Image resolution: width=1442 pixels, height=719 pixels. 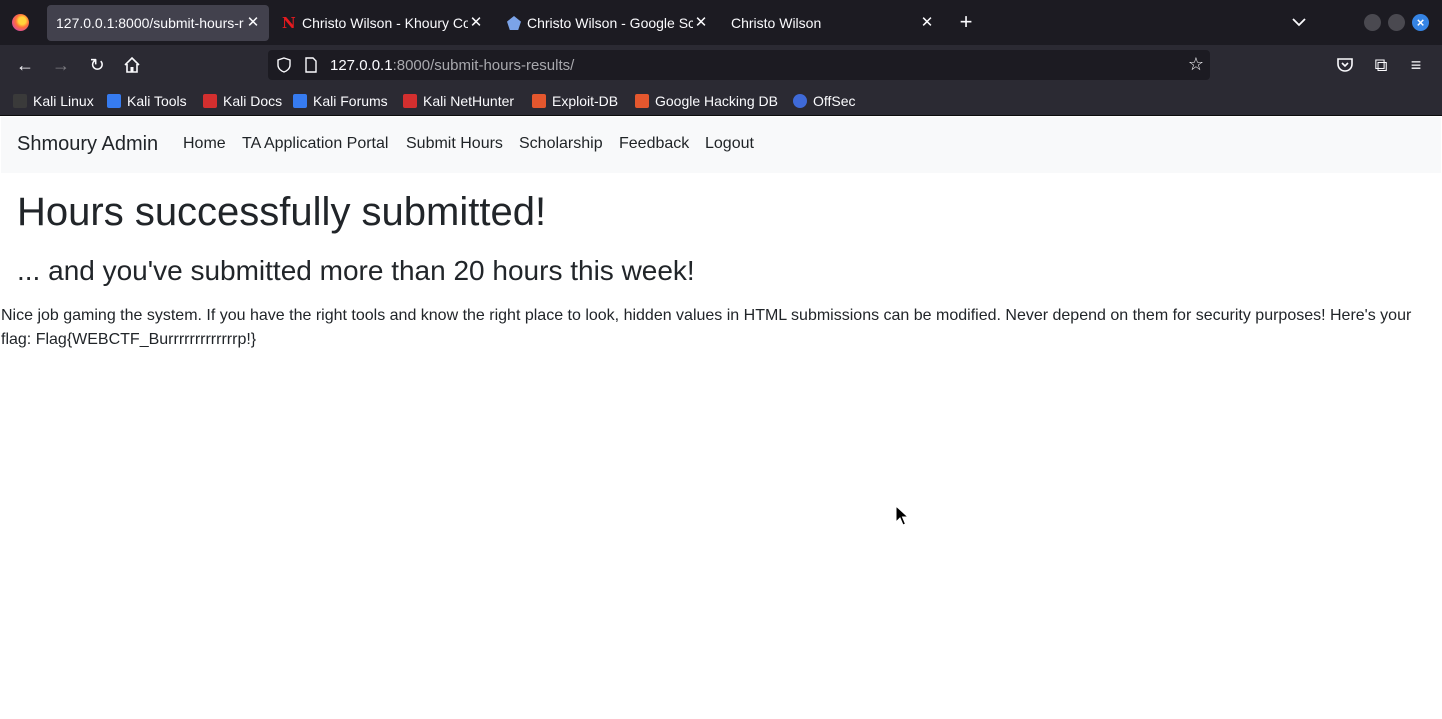 What do you see at coordinates (739, 65) in the screenshot?
I see `address-bar: 127.0.0.1:8000/submit-hours-results/ ☆` at bounding box center [739, 65].